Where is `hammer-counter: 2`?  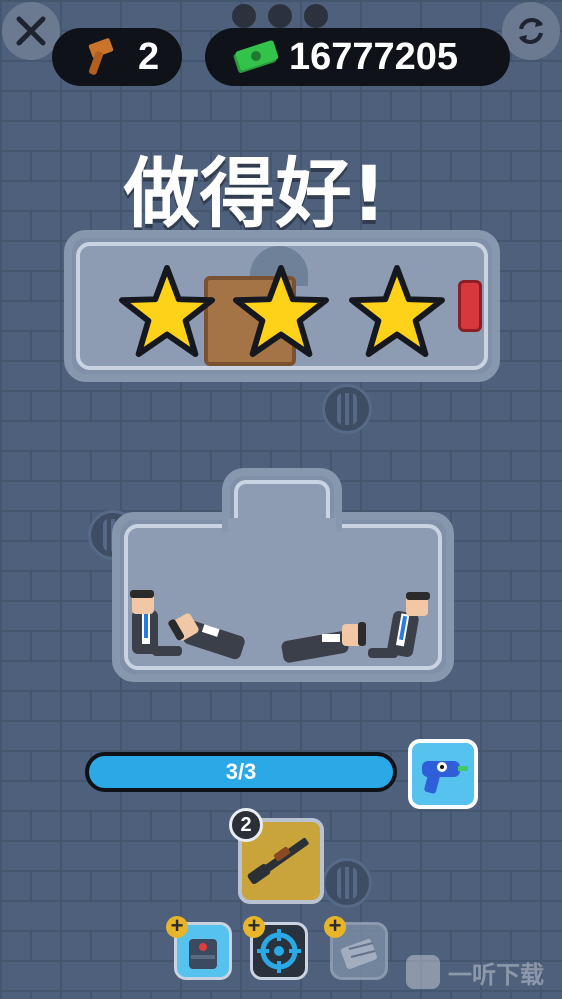 hammer-counter: 2 is located at coordinates (117, 57).